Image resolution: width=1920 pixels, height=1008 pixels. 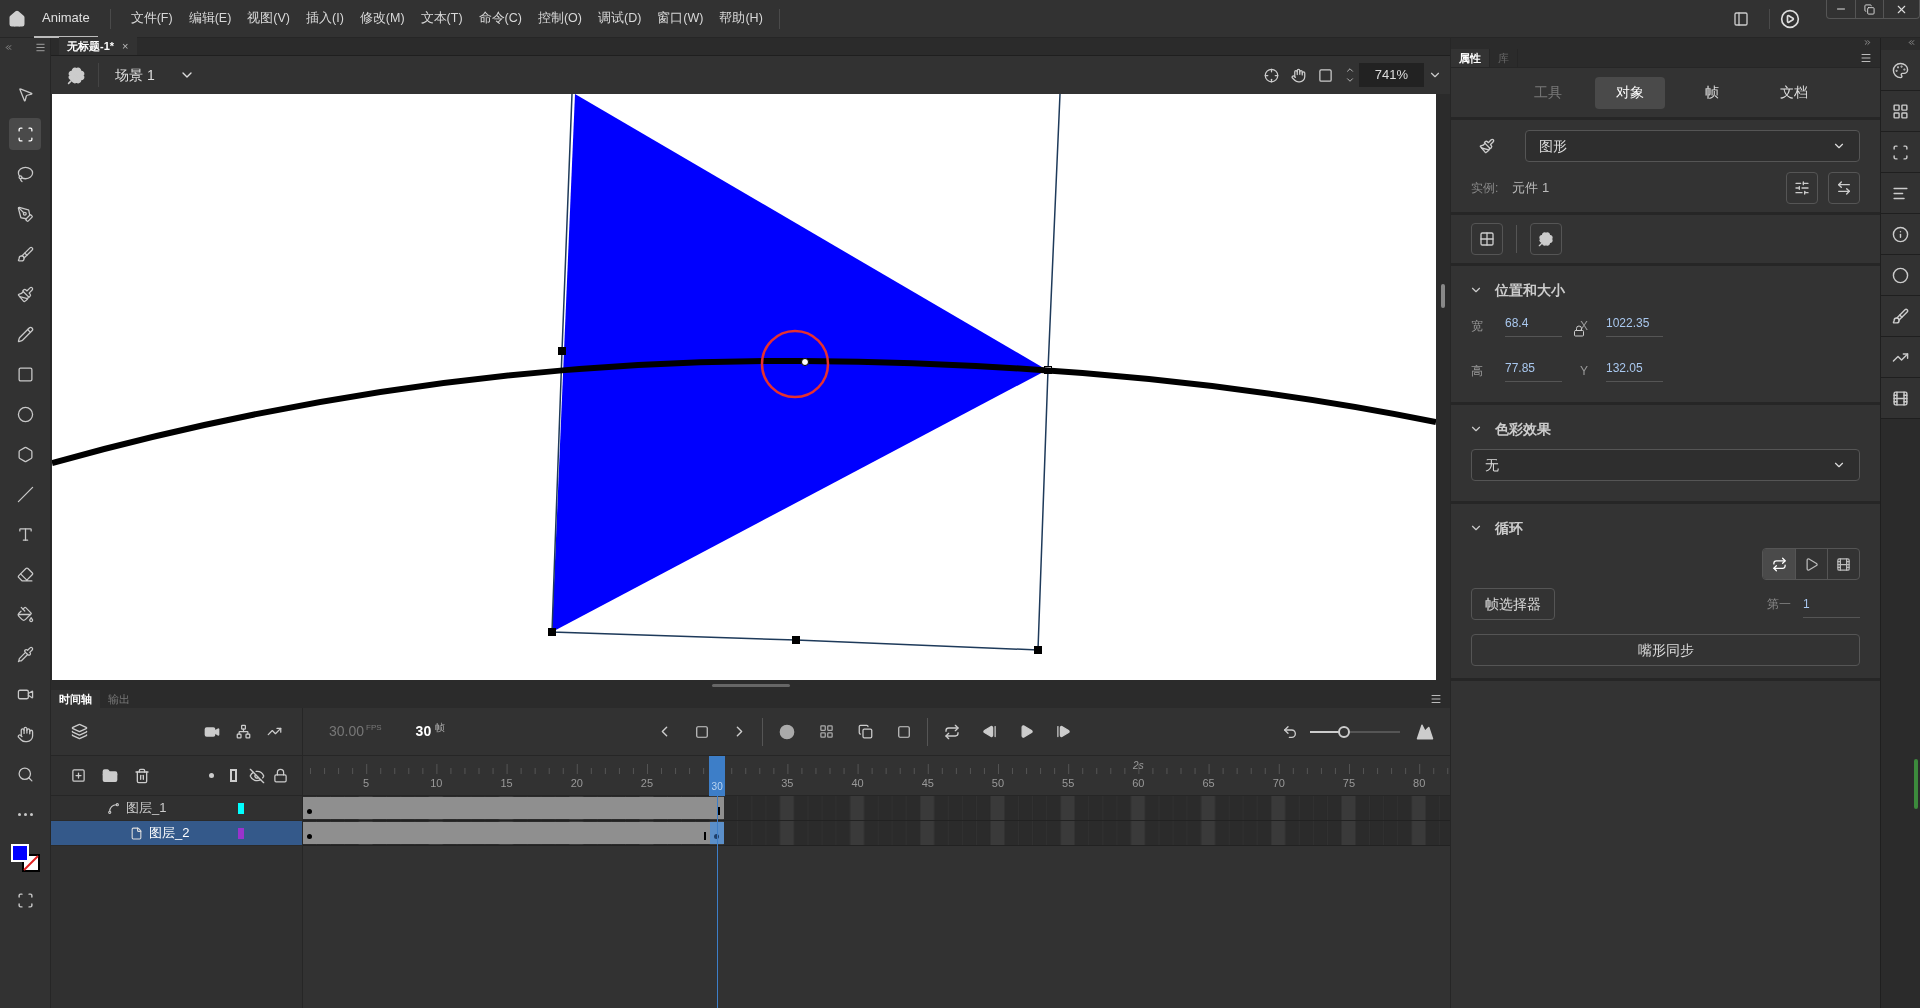 I want to click on ruler-label: 45, so click(x=927, y=783).